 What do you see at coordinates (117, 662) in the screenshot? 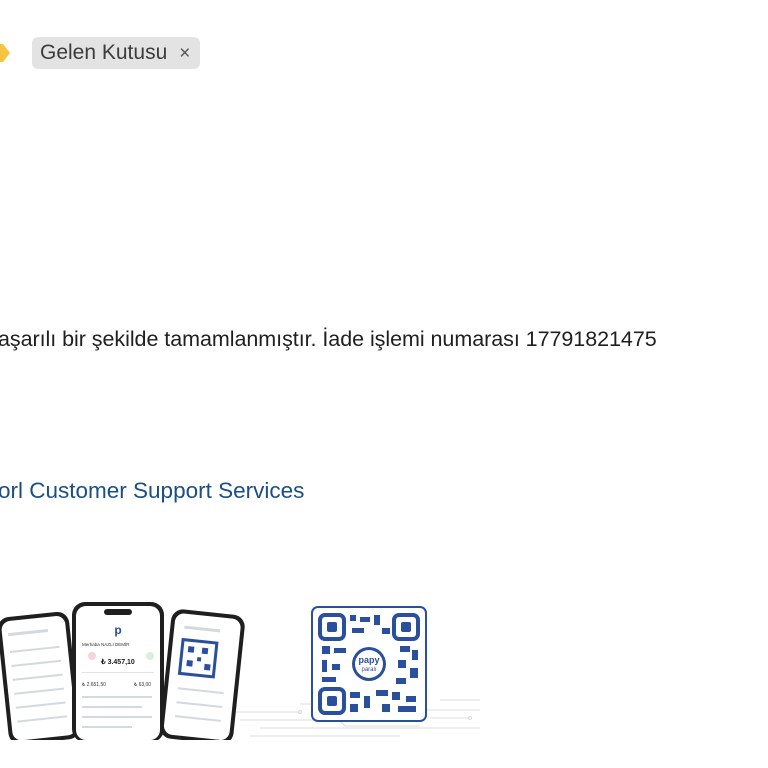
I see `center-phone-balance: ₺ 3.457,10` at bounding box center [117, 662].